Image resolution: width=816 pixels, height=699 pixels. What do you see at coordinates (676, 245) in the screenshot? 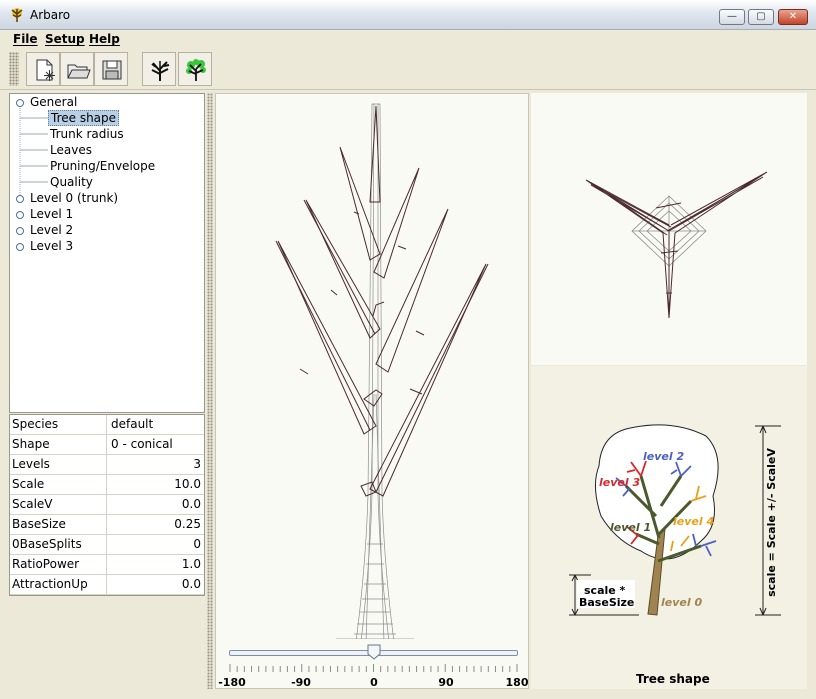
I see `tree-top-wireframe` at bounding box center [676, 245].